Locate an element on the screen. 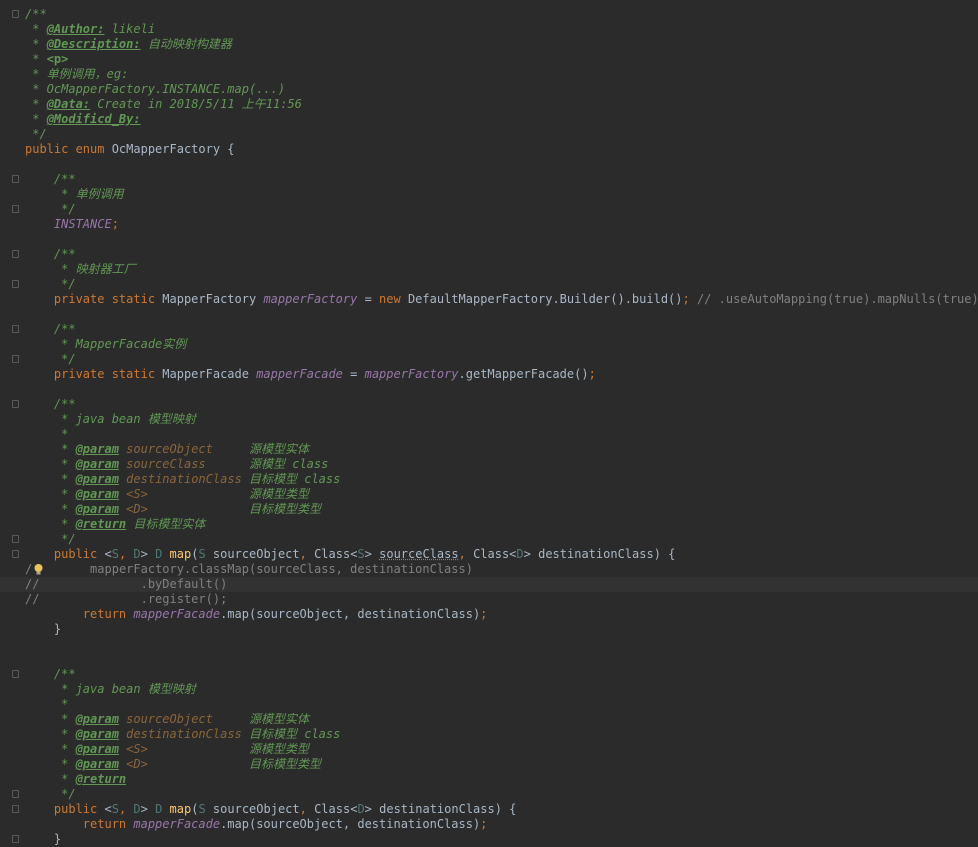 The image size is (978, 847). code-line: * @param sourceClass 源模型 class is located at coordinates (489, 464).